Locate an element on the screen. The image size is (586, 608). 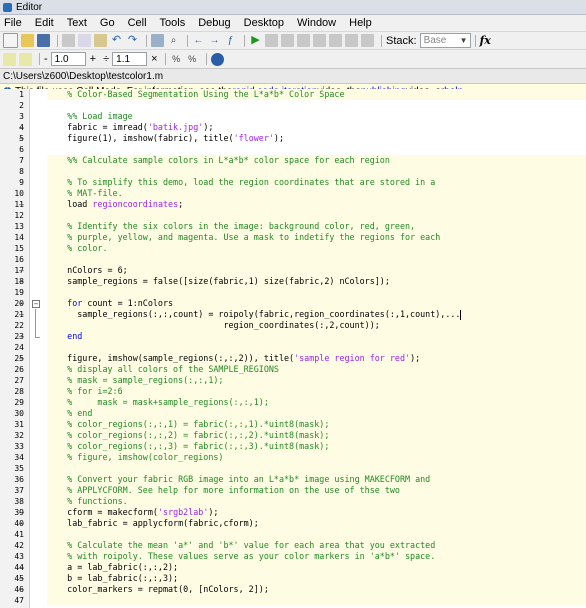
menu-desktop: Desktop is located at coordinates (264, 23).